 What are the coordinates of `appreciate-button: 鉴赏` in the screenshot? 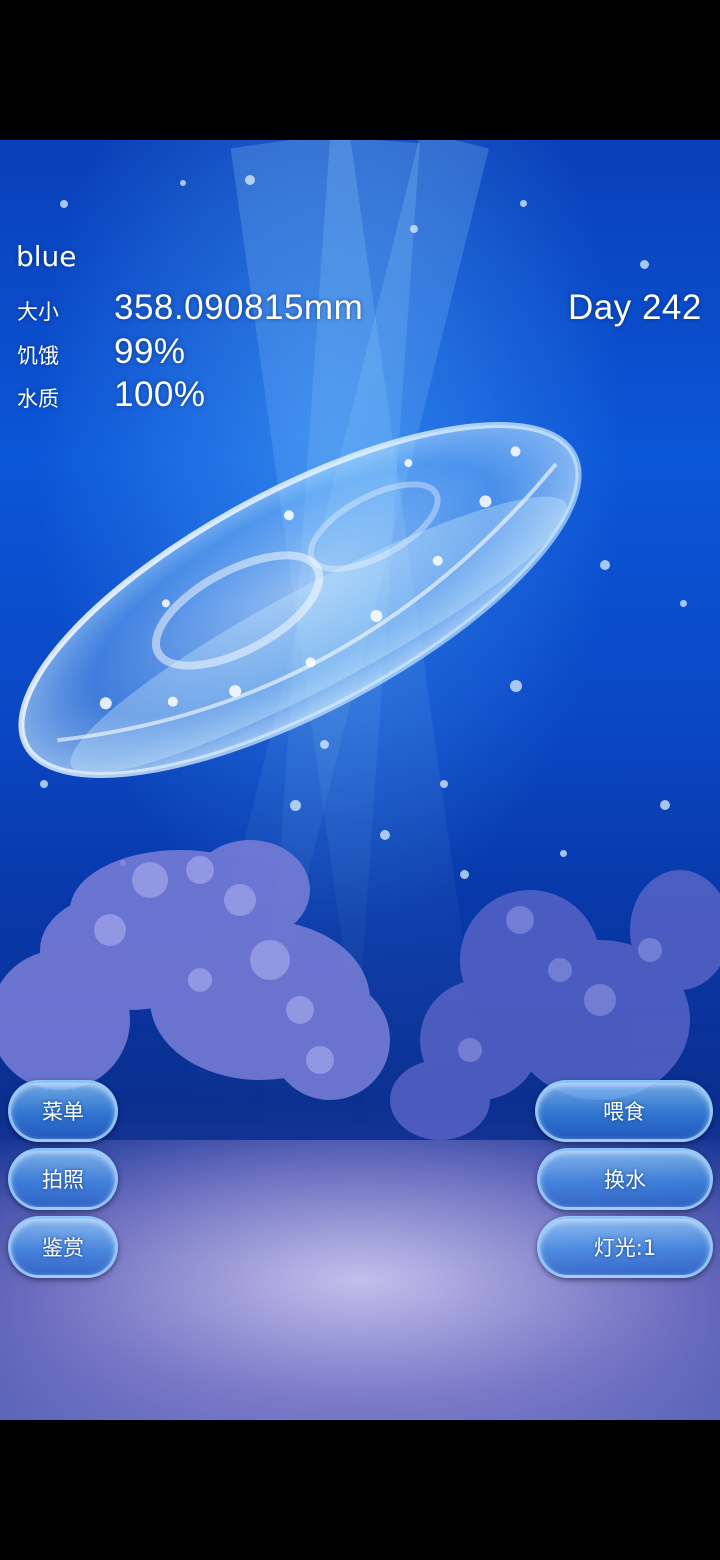 It's located at (63, 1247).